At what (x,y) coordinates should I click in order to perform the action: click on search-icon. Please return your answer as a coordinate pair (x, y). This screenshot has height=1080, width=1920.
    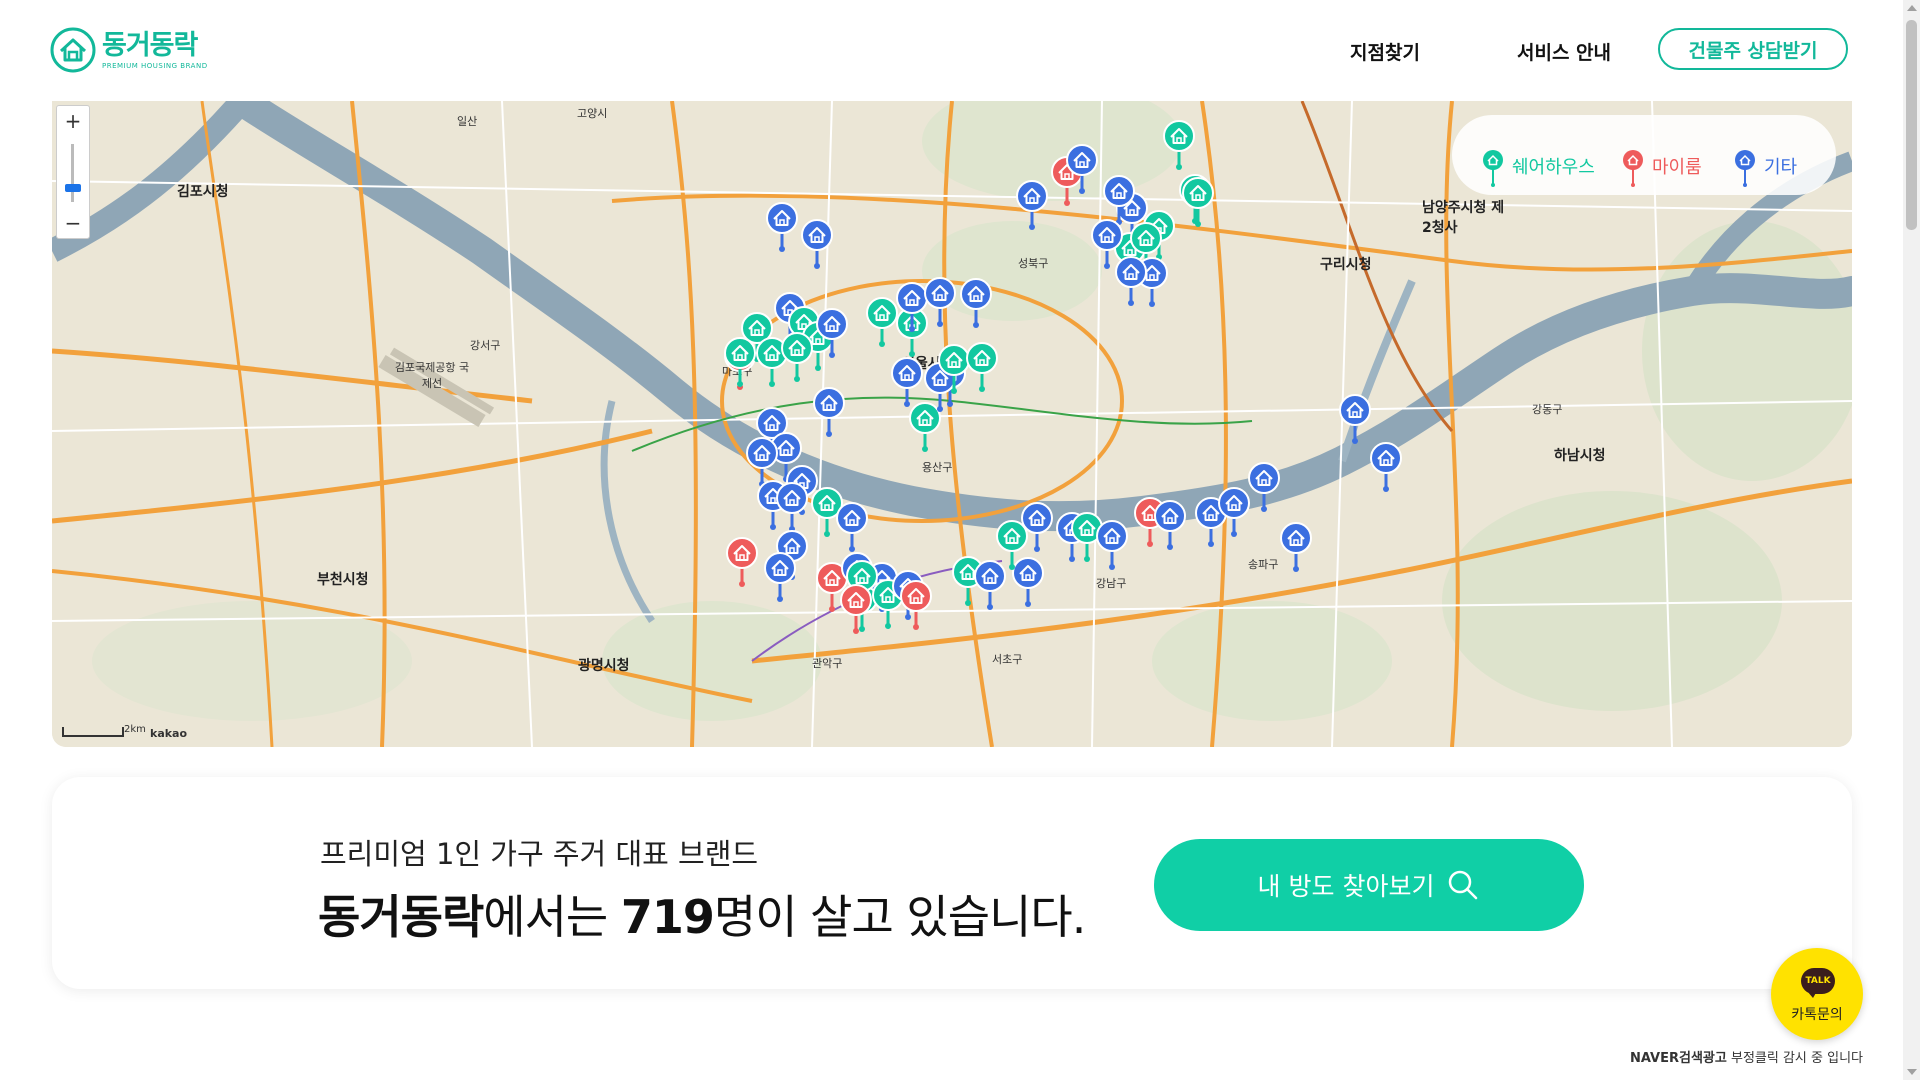
    Looking at the image, I should click on (1463, 885).